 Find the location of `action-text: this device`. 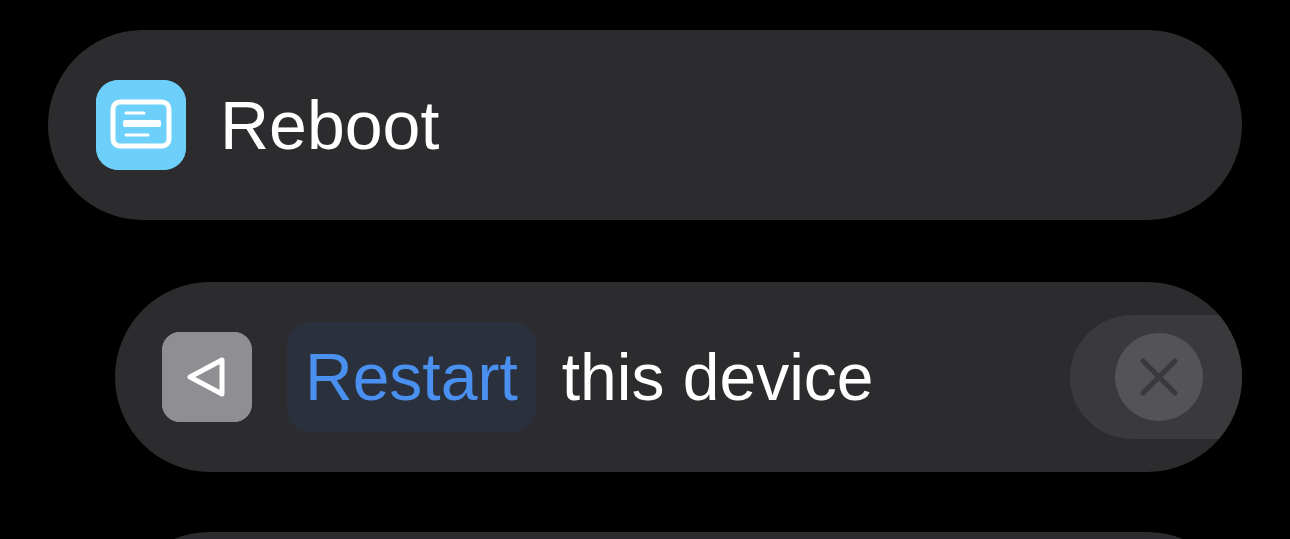

action-text: this device is located at coordinates (717, 377).